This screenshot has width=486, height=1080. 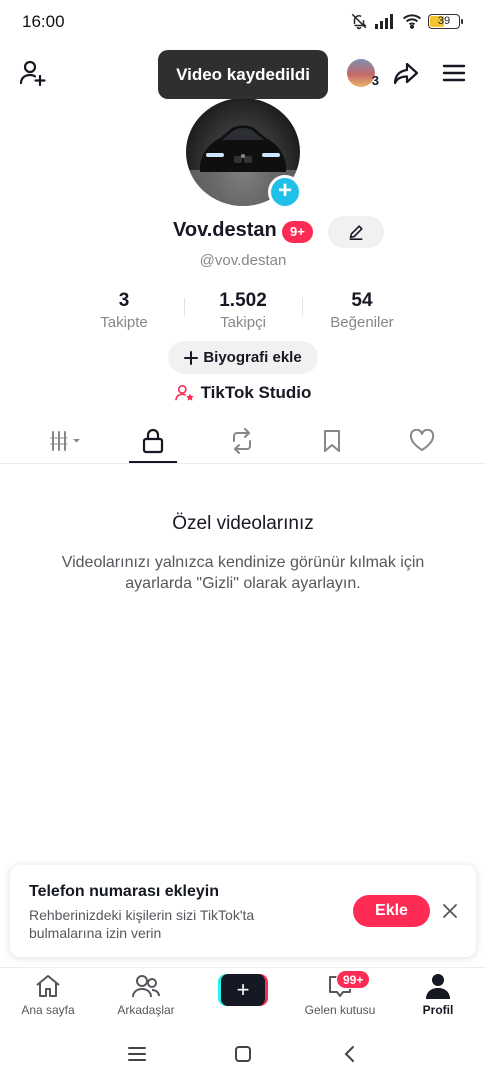 I want to click on repost-icon, so click(x=242, y=441).